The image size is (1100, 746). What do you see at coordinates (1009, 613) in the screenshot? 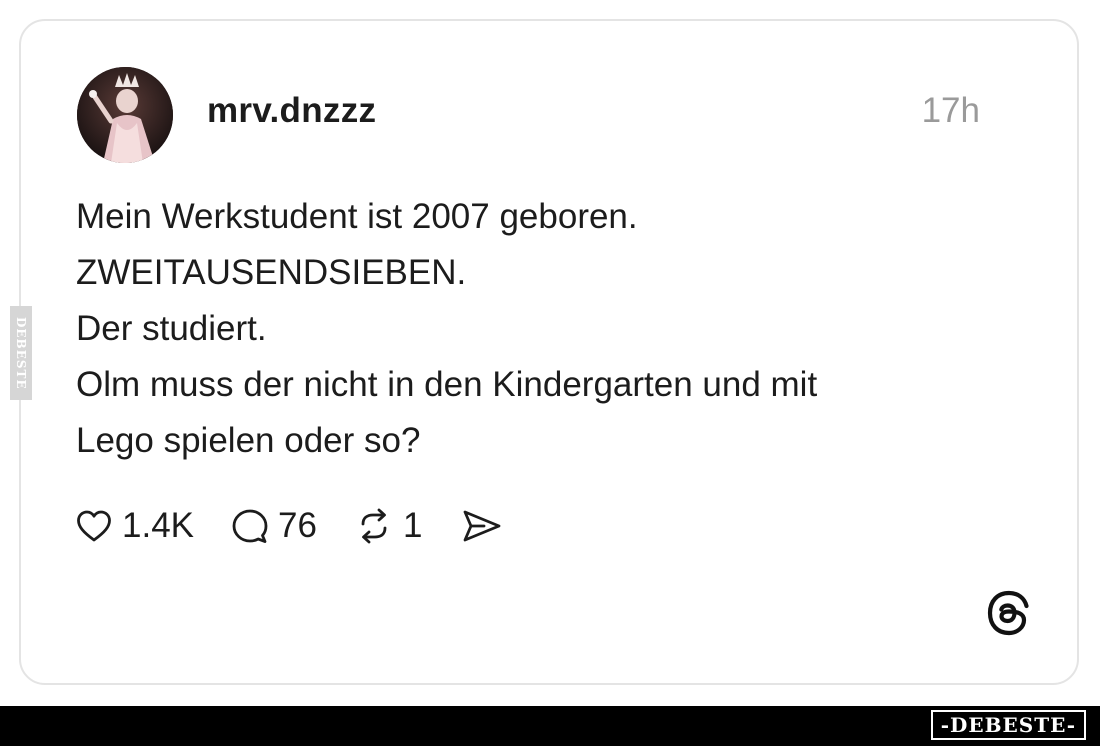
I see `threads-logo-icon` at bounding box center [1009, 613].